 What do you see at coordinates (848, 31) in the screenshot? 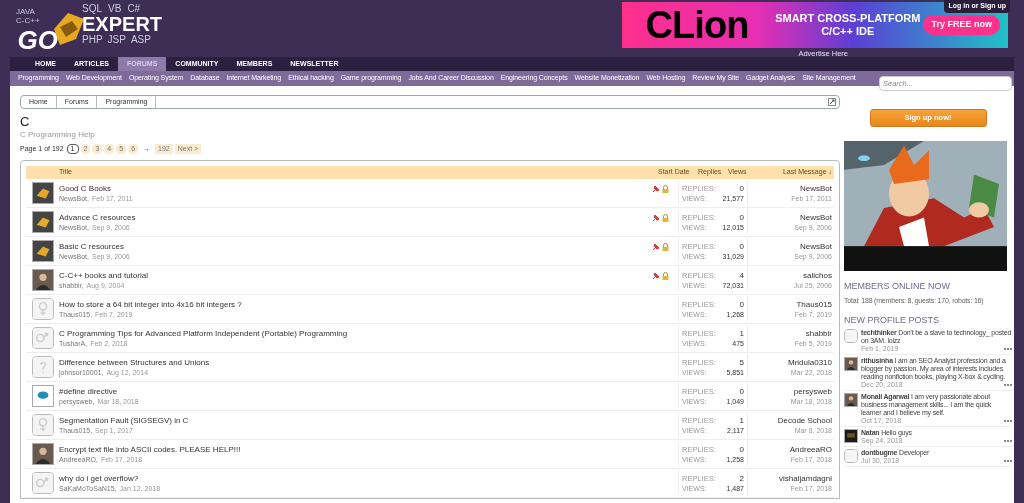
I see `ad-headline: C/C++ IDE` at bounding box center [848, 31].